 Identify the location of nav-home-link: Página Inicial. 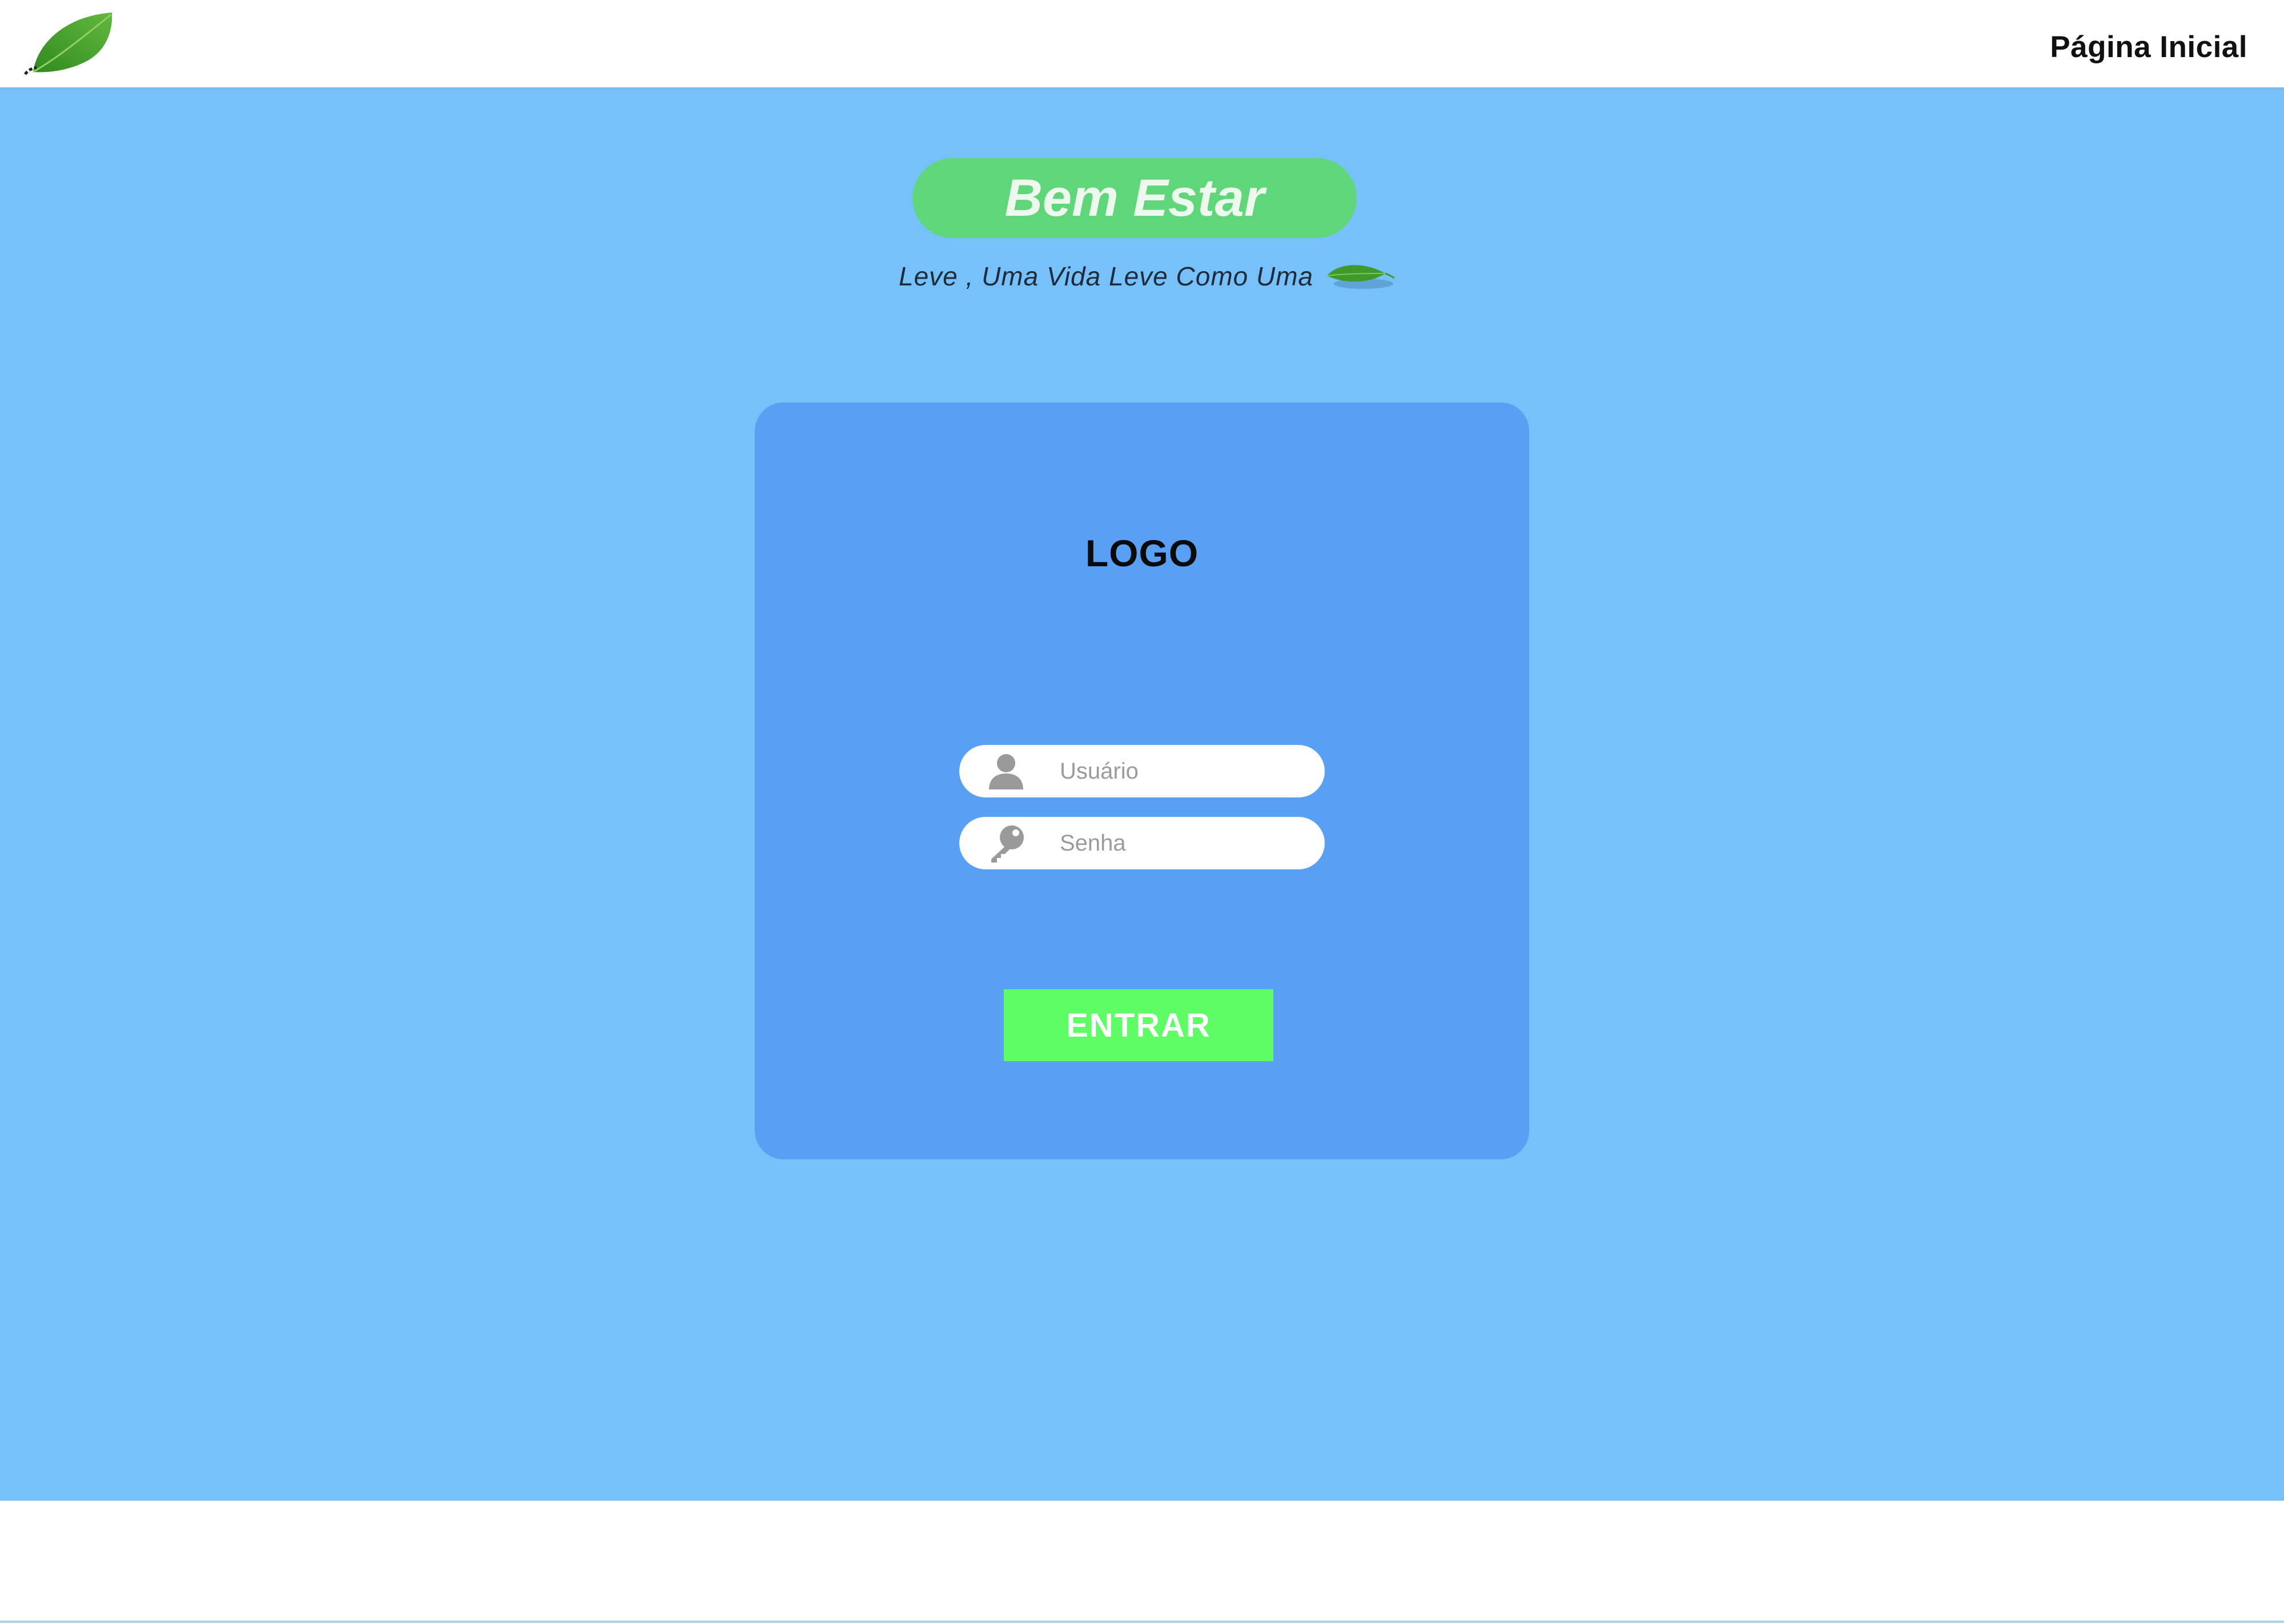
(2148, 48).